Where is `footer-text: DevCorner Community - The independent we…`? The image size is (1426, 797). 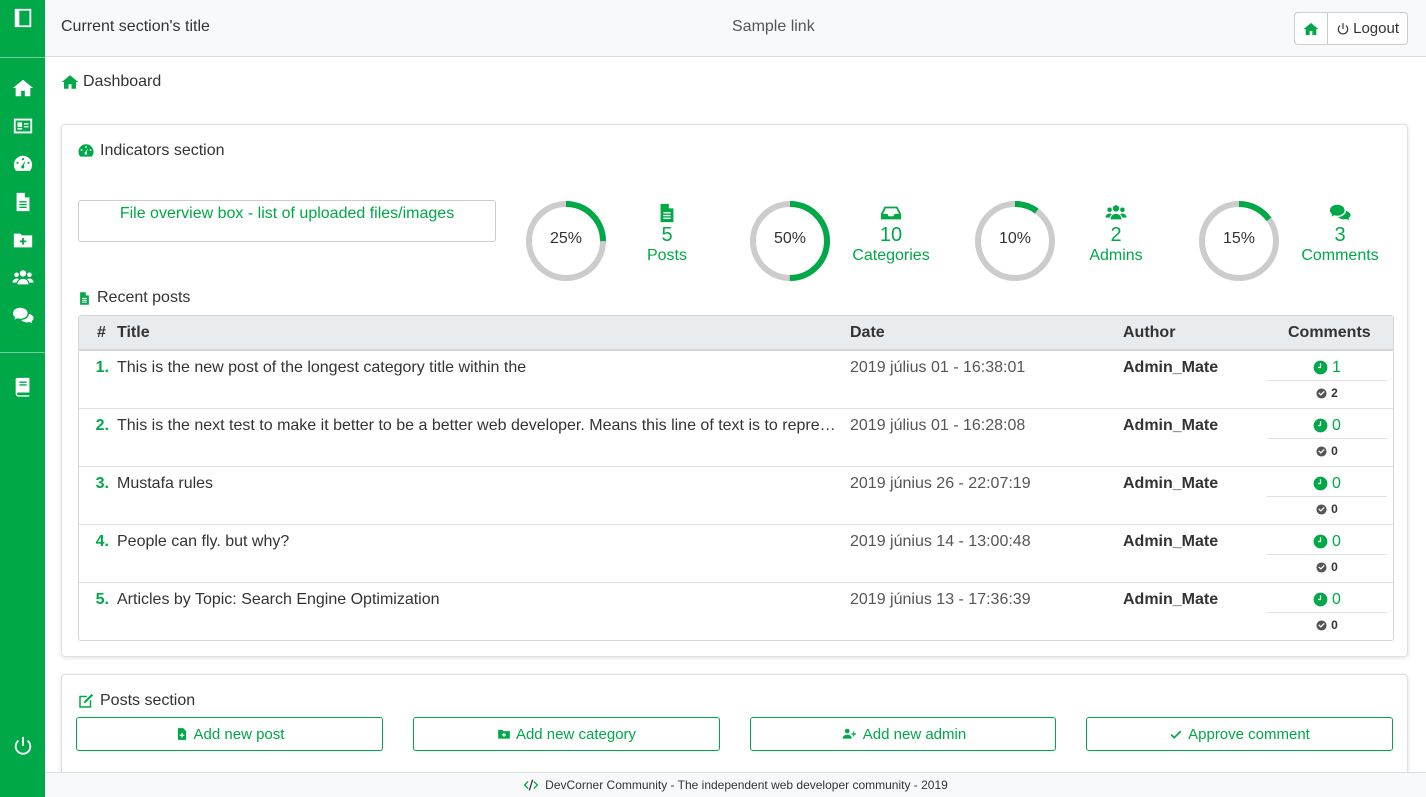
footer-text: DevCorner Community - The independent we… is located at coordinates (746, 785).